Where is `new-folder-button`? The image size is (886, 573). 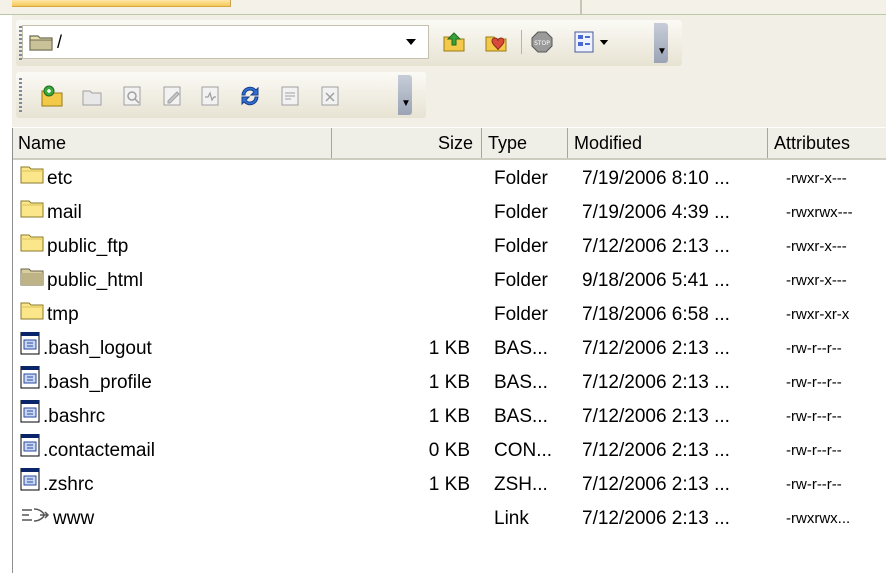 new-folder-button is located at coordinates (52, 96).